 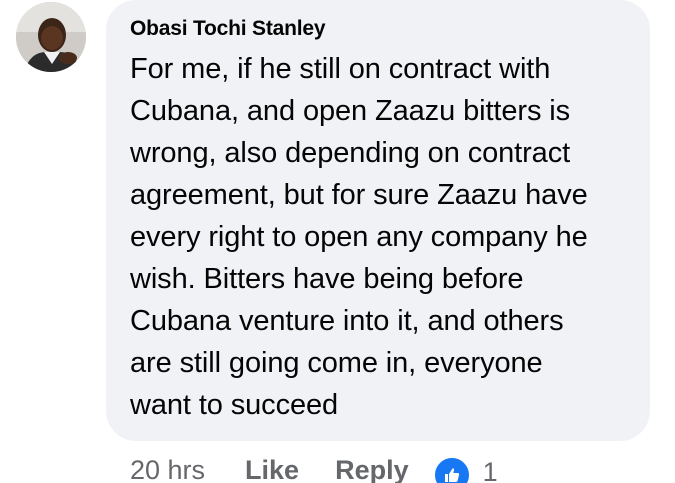 What do you see at coordinates (451, 469) in the screenshot?
I see `thumbs-up-icon` at bounding box center [451, 469].